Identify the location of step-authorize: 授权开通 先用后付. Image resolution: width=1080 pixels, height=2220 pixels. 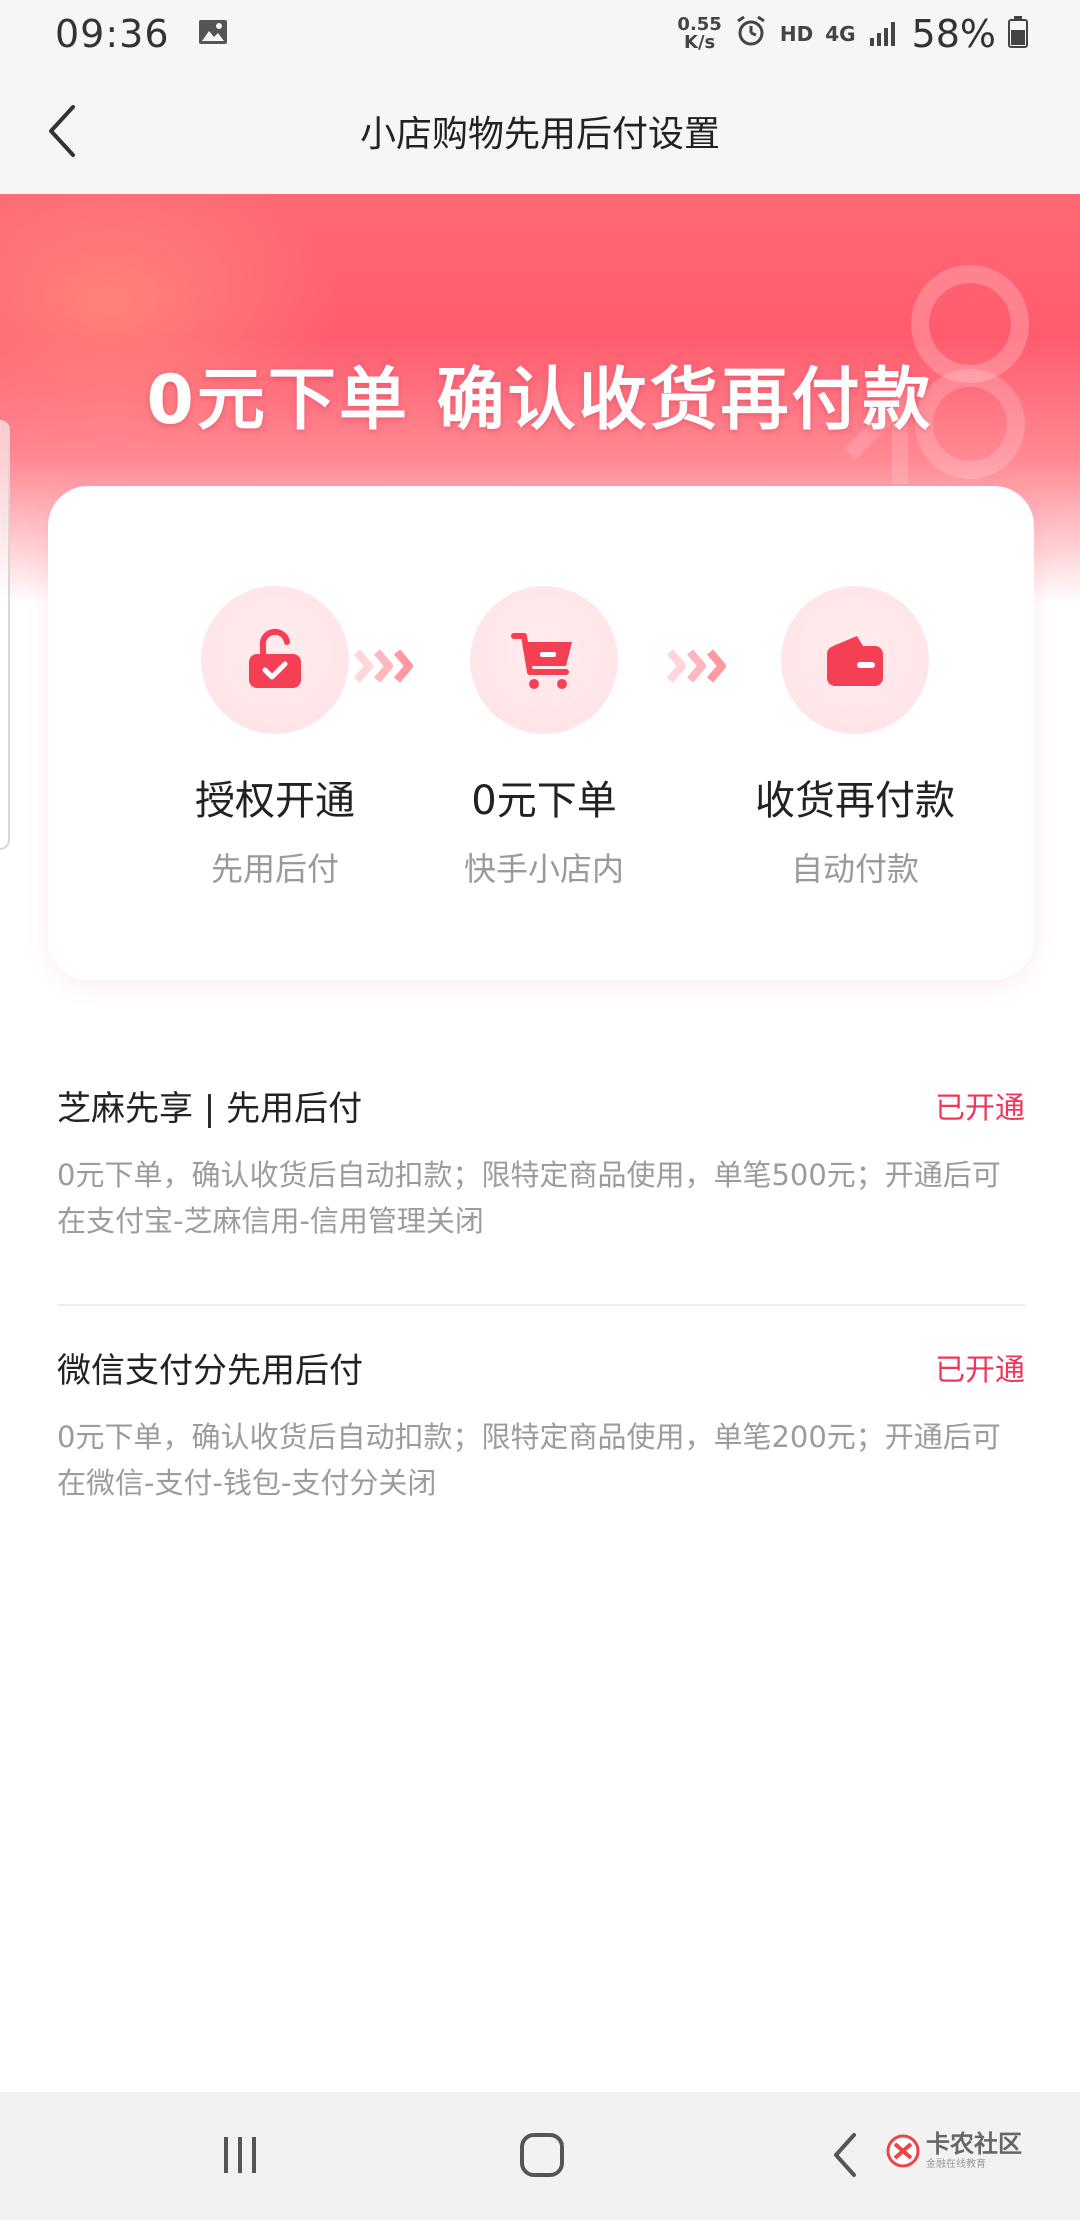
(275, 738).